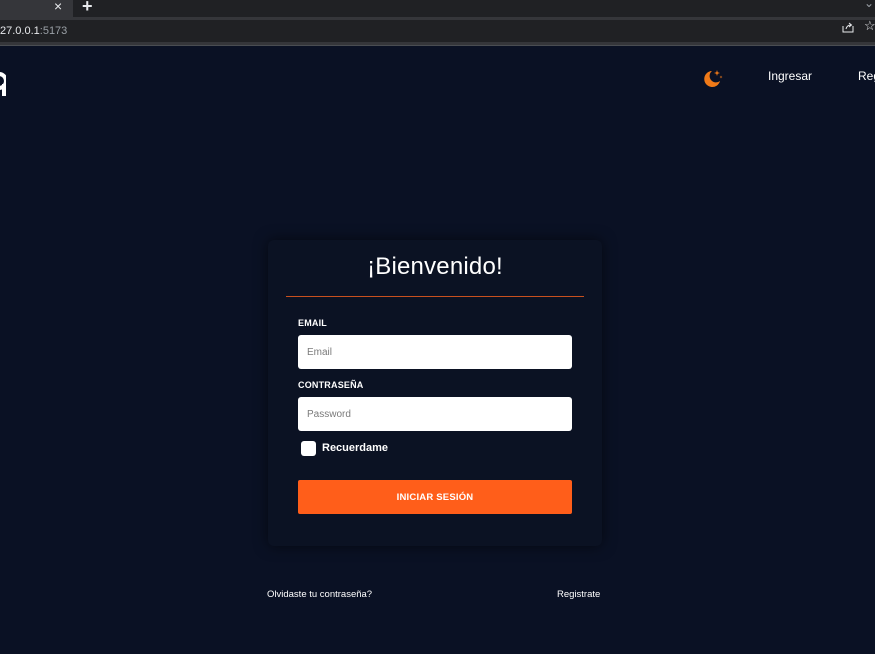 The height and width of the screenshot is (654, 875). What do you see at coordinates (712, 79) in the screenshot?
I see `moon-stars-icon` at bounding box center [712, 79].